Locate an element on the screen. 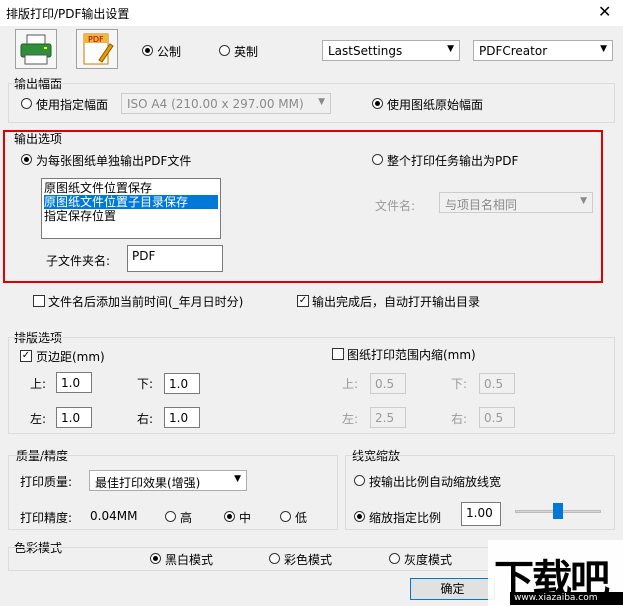 Image resolution: width=623 pixels, height=606 pixels. scale-value: 1.00 is located at coordinates (479, 513).